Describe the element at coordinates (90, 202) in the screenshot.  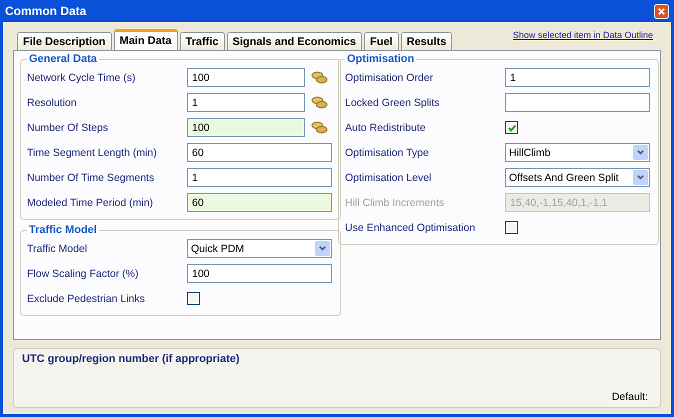
I see `field-label: Modeled Time Period (min)` at that location.